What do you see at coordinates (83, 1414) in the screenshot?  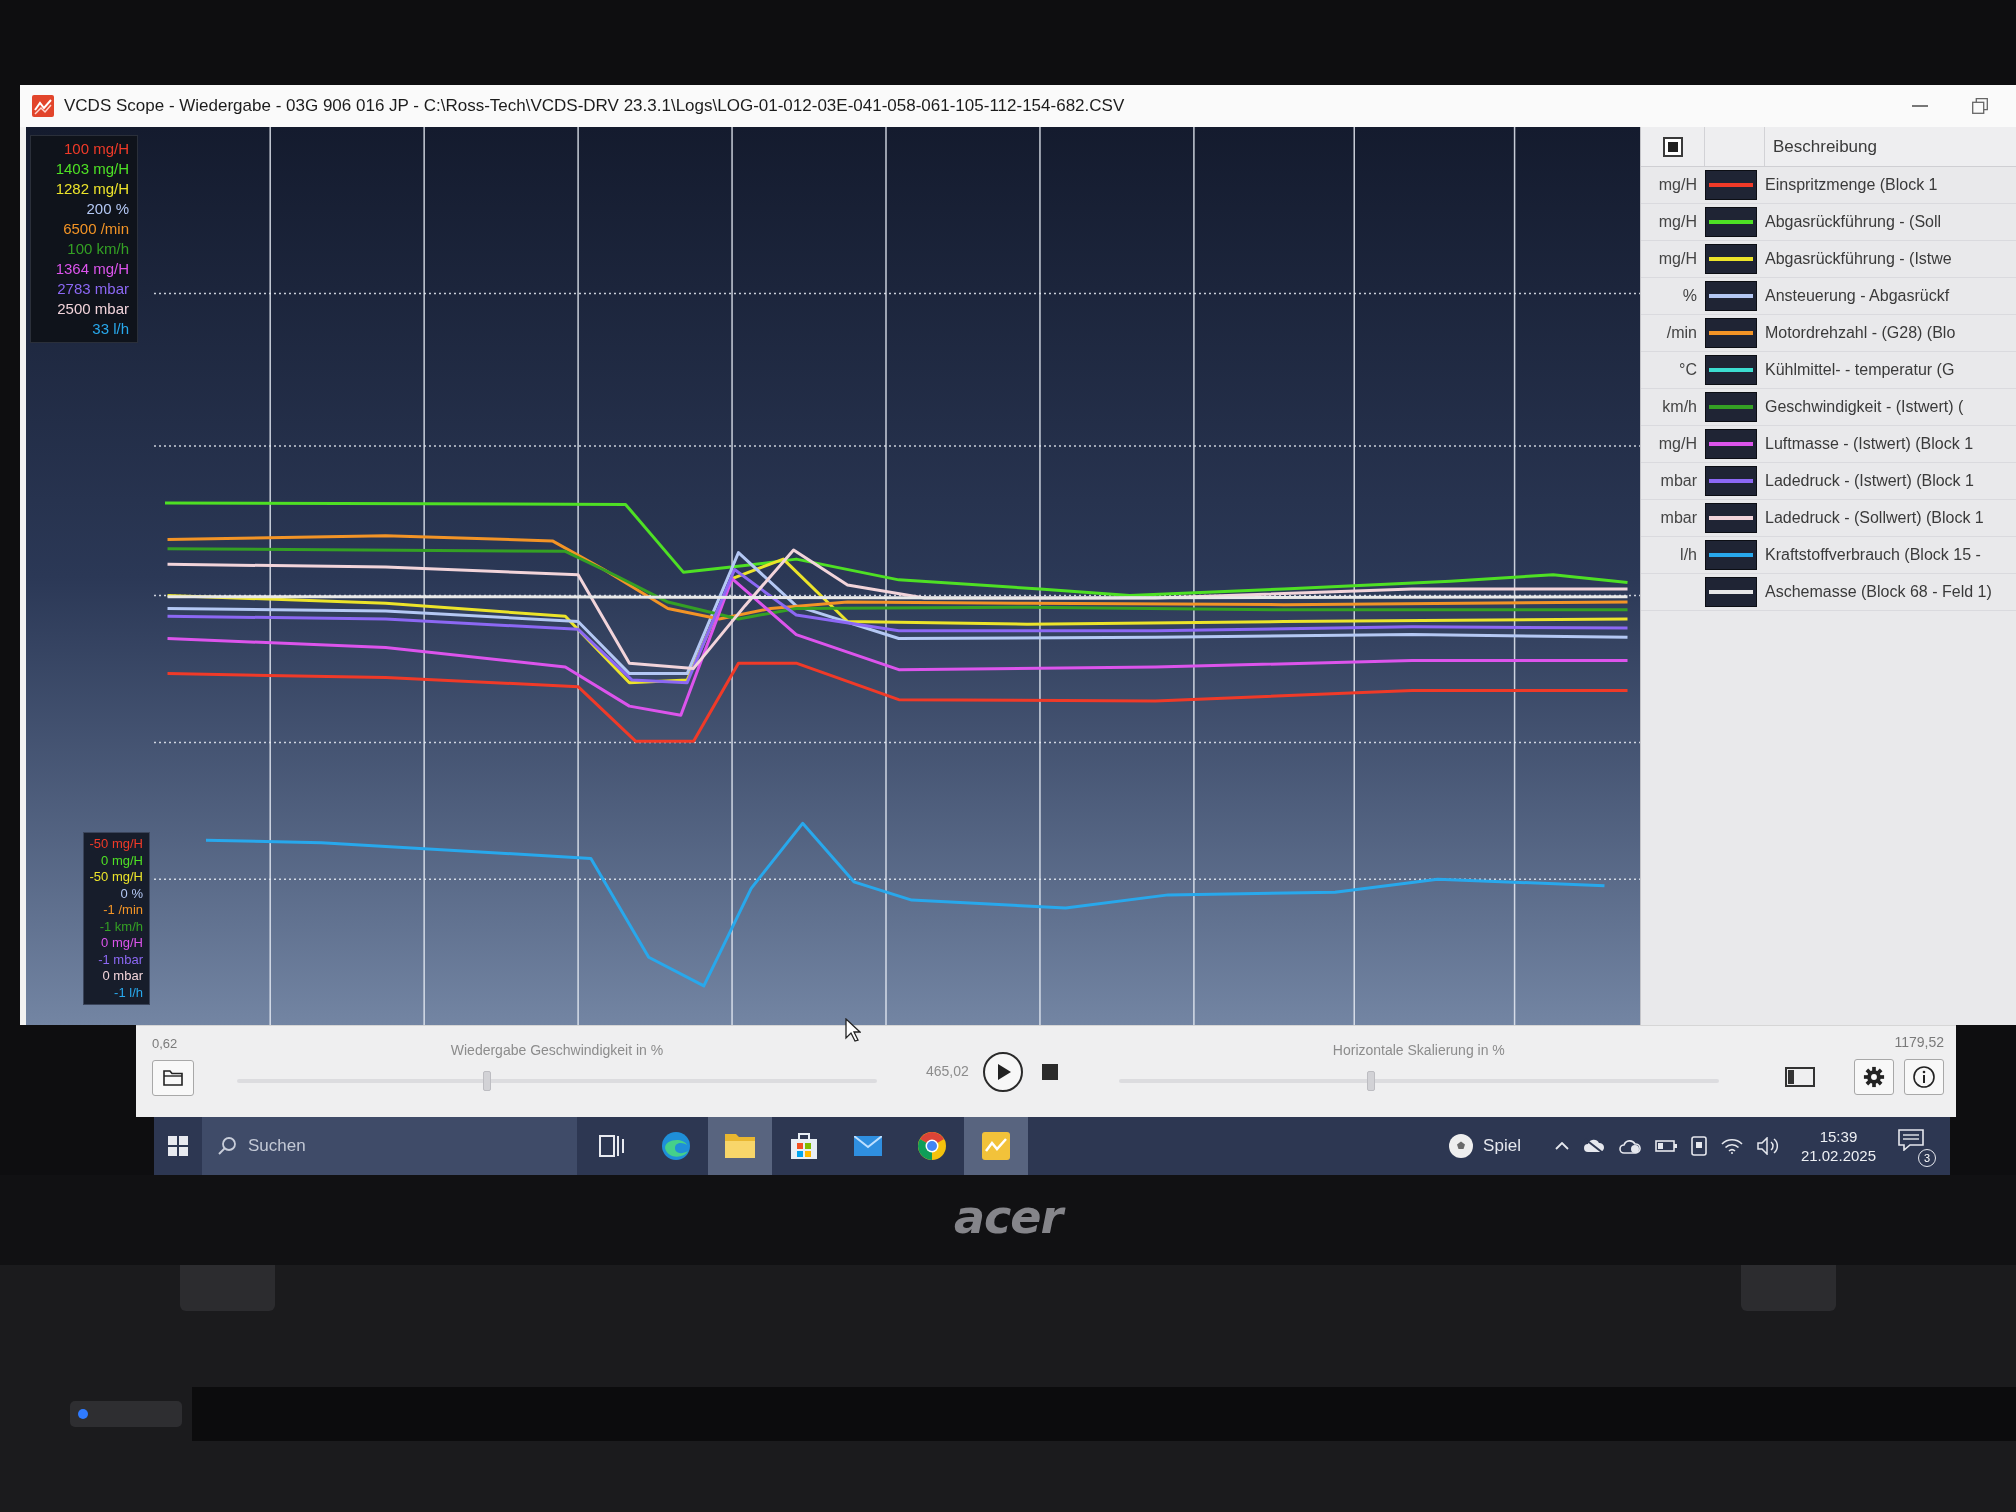 I see `power-led-icon` at bounding box center [83, 1414].